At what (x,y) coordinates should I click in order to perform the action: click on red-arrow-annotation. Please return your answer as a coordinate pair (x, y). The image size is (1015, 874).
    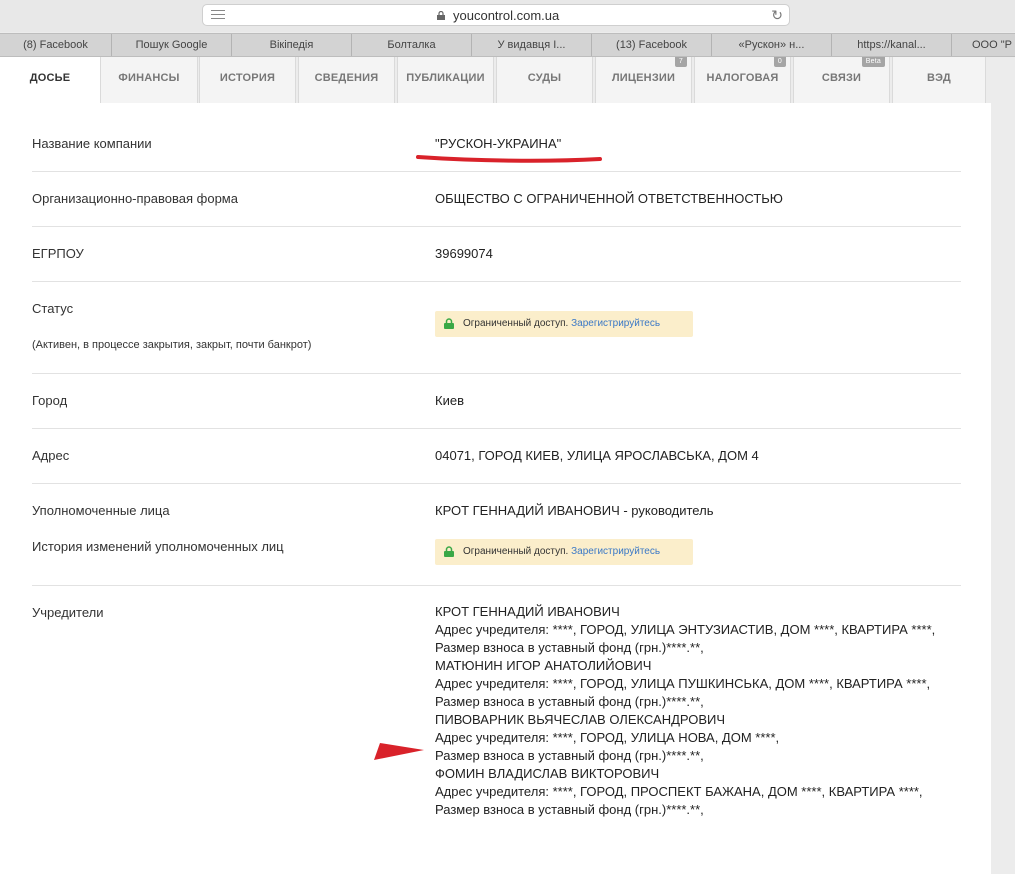
    Looking at the image, I should click on (399, 751).